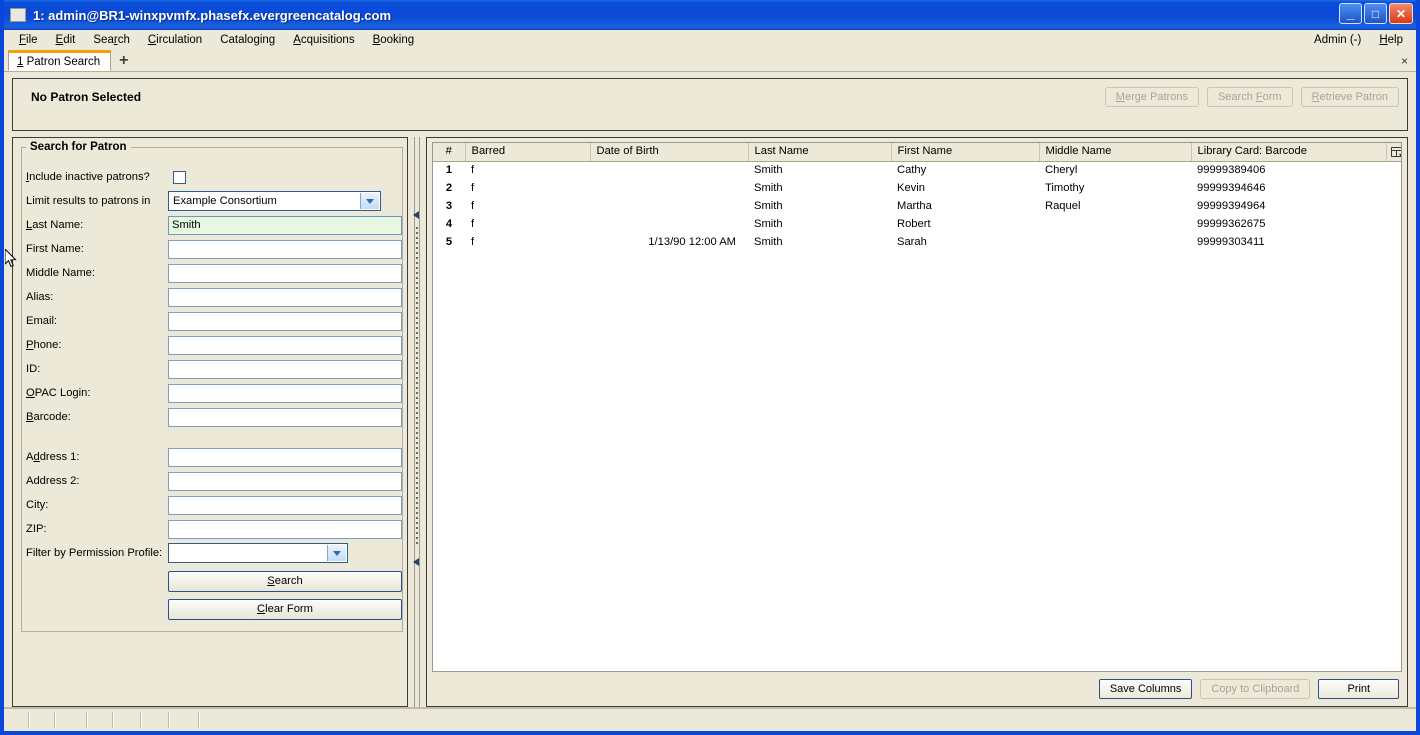 This screenshot has width=1420, height=735. Describe the element at coordinates (285, 273) in the screenshot. I see `middle-name-input` at that location.